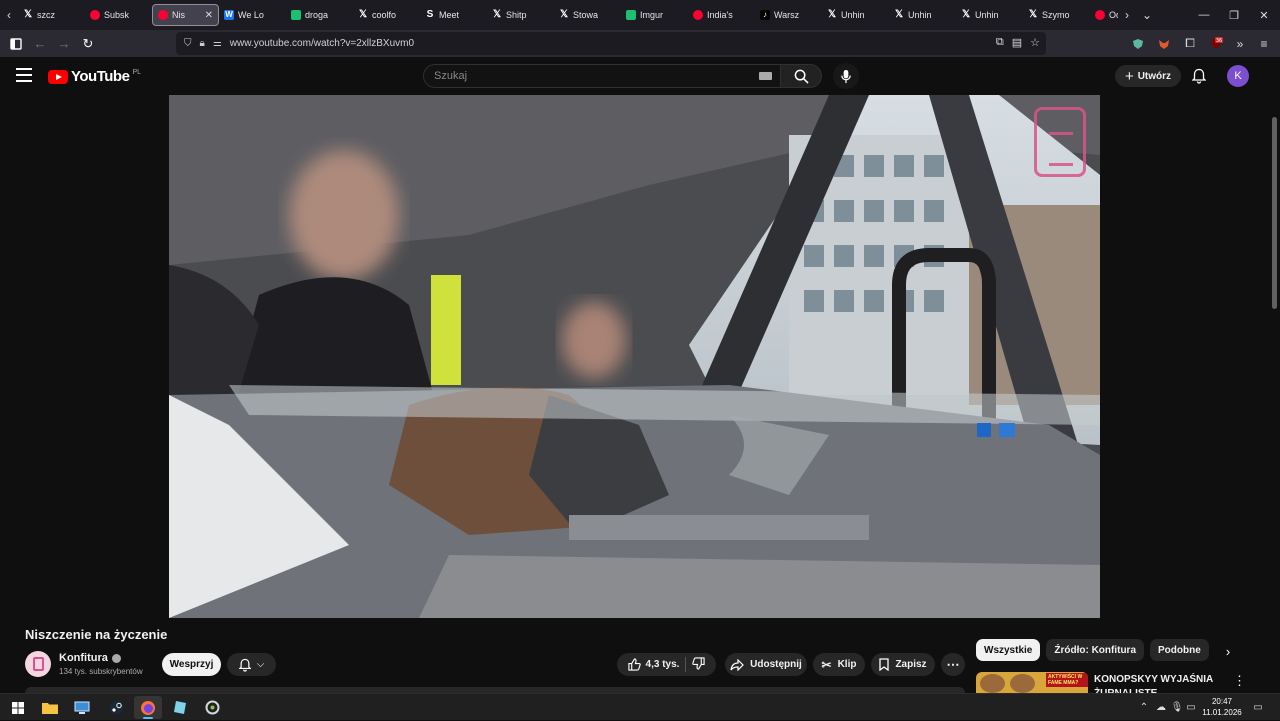  What do you see at coordinates (319, 15) in the screenshot?
I see `browser-tab: droga` at bounding box center [319, 15].